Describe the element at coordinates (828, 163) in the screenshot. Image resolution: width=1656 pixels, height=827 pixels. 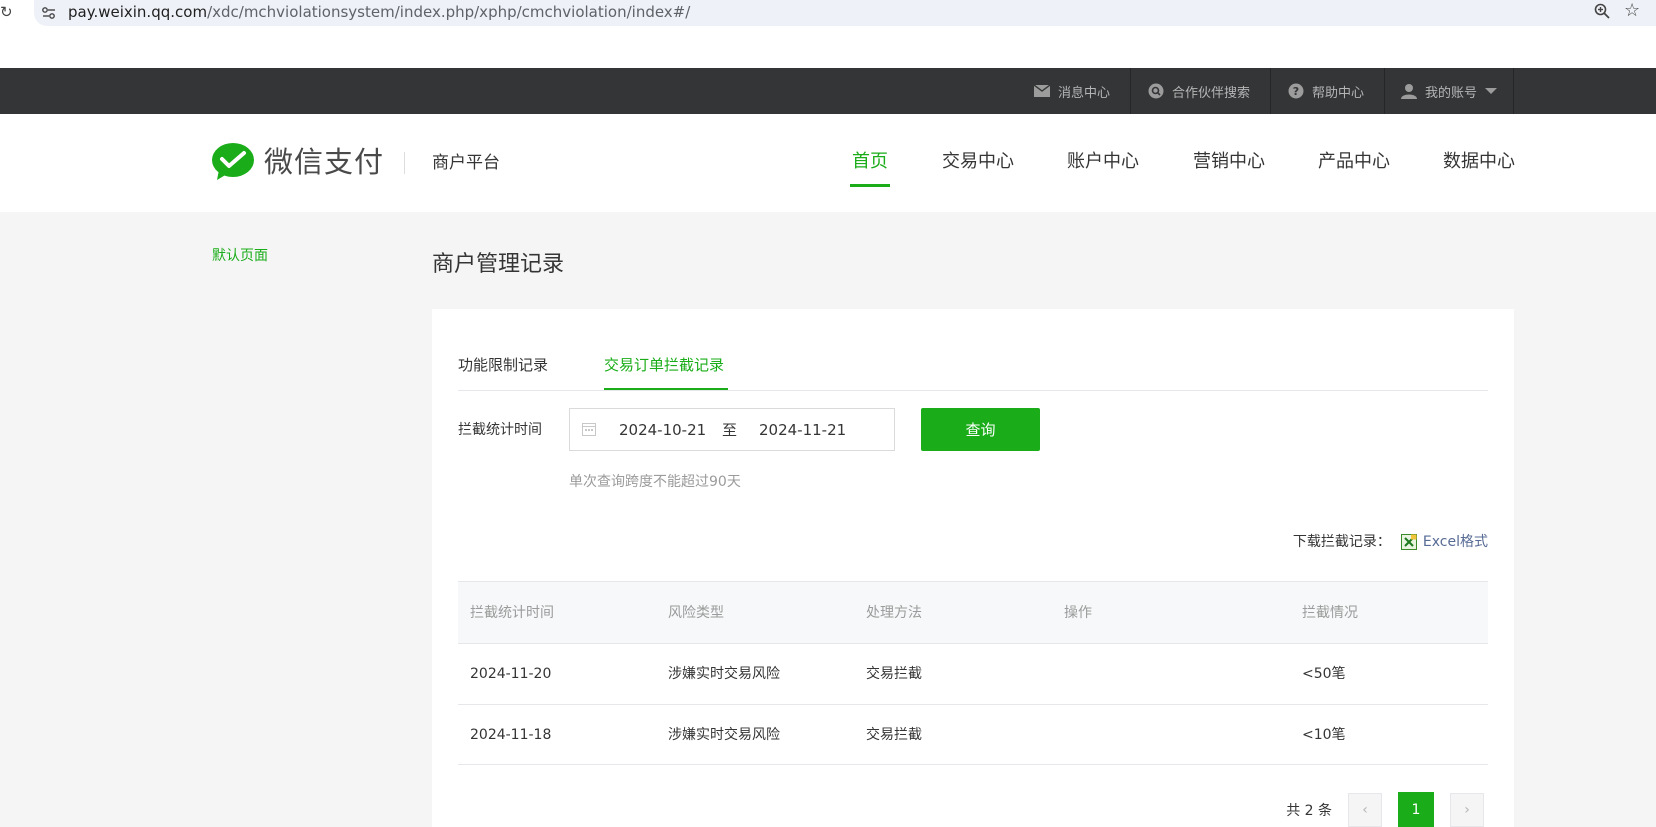
I see `site-header: 微信支付 商户平台 首页 交易中心 账户中心 营销中心 产品中心 数据中心` at that location.